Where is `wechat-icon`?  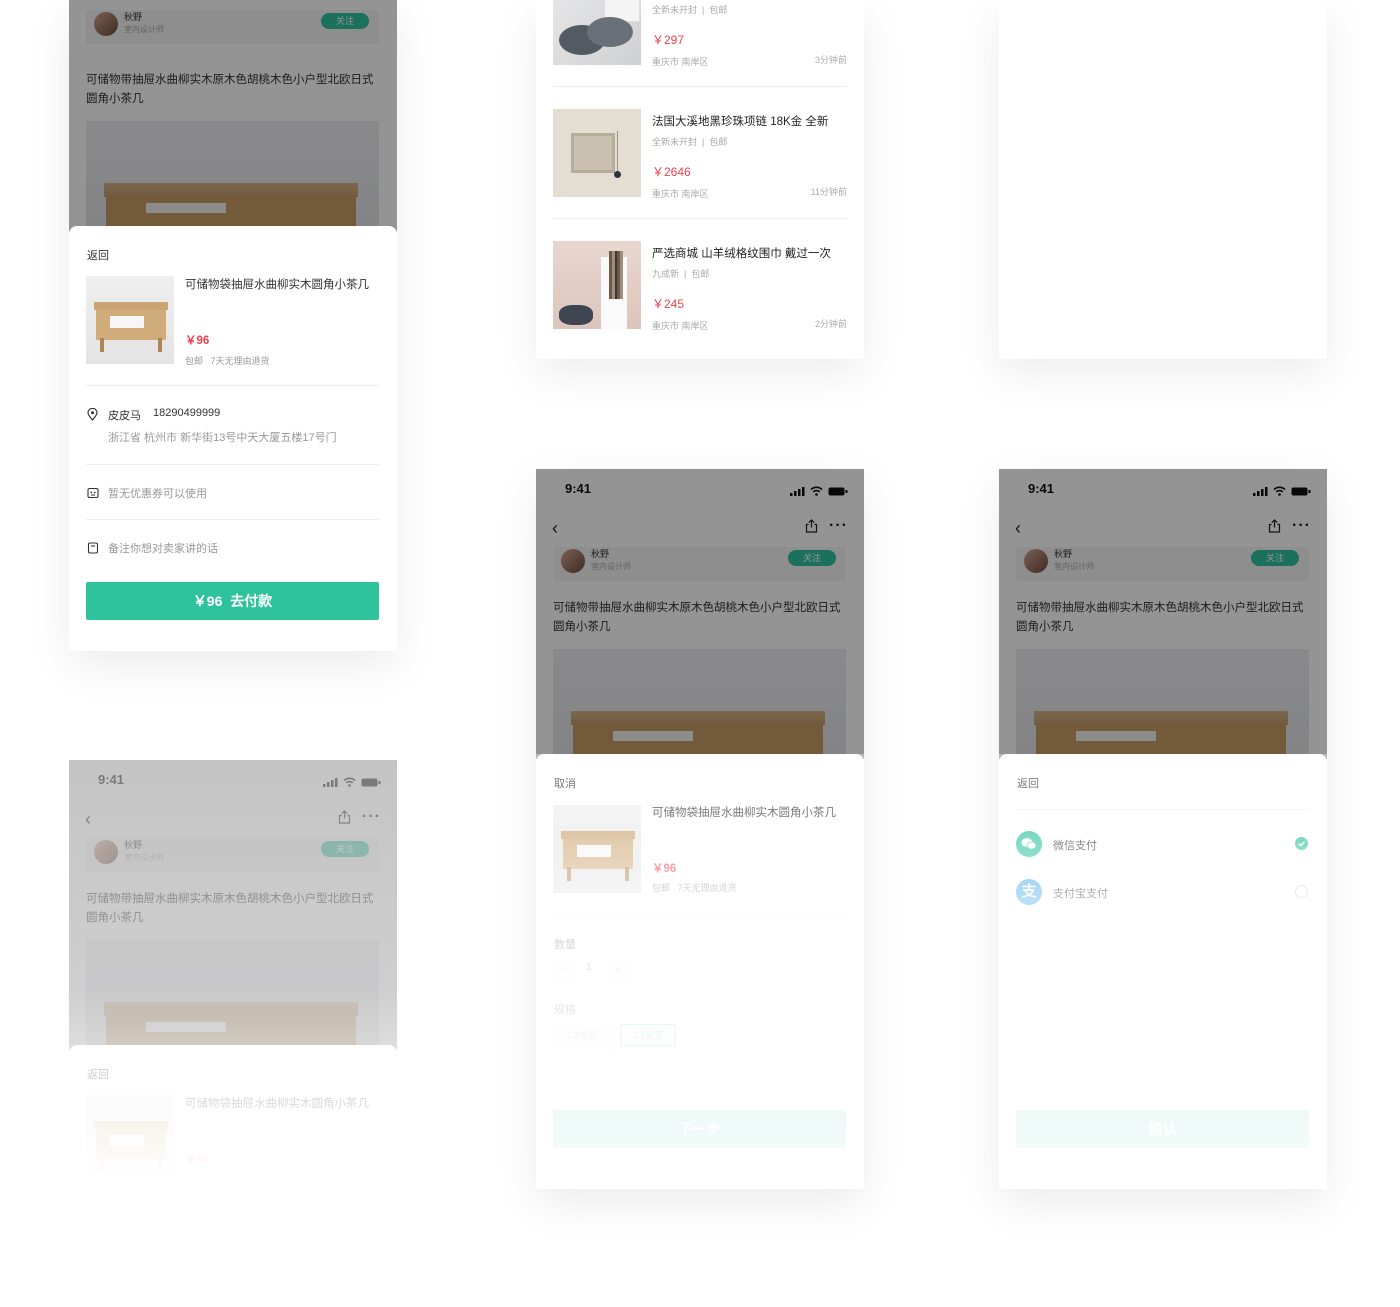 wechat-icon is located at coordinates (1029, 844).